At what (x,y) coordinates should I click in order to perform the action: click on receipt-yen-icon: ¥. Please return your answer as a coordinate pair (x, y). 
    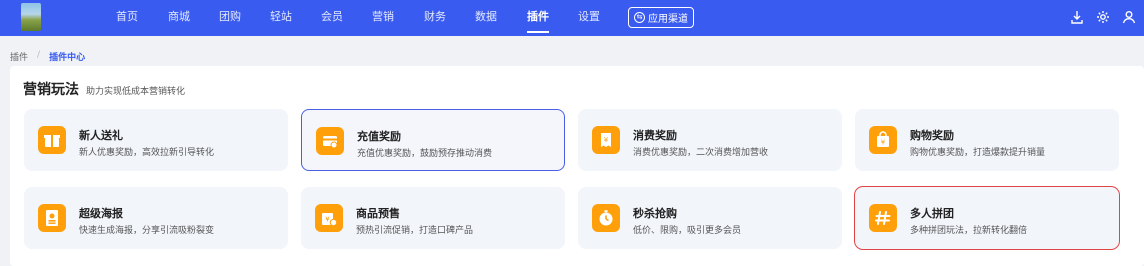
    Looking at the image, I should click on (606, 140).